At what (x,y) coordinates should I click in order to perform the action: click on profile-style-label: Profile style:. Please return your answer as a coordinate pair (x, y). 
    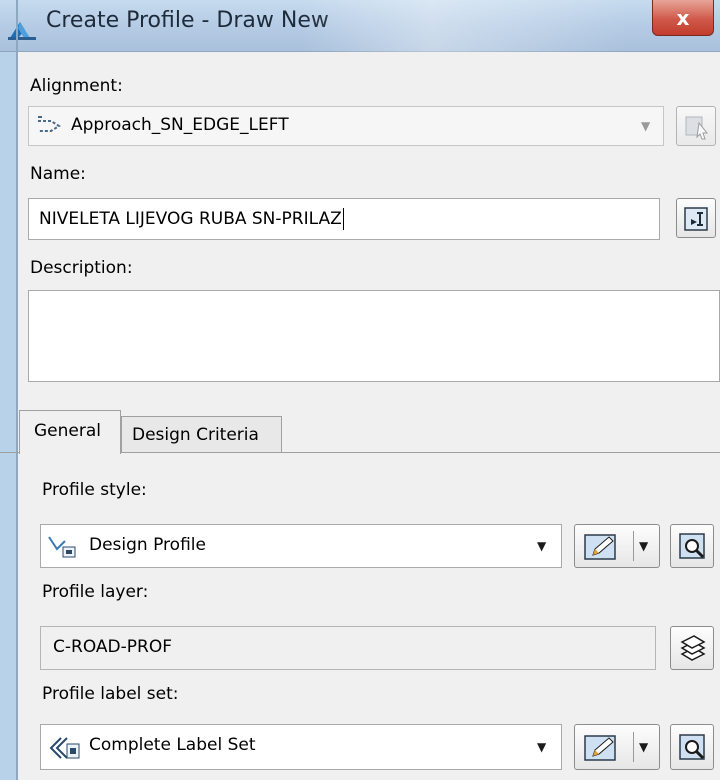
    Looking at the image, I should click on (94, 490).